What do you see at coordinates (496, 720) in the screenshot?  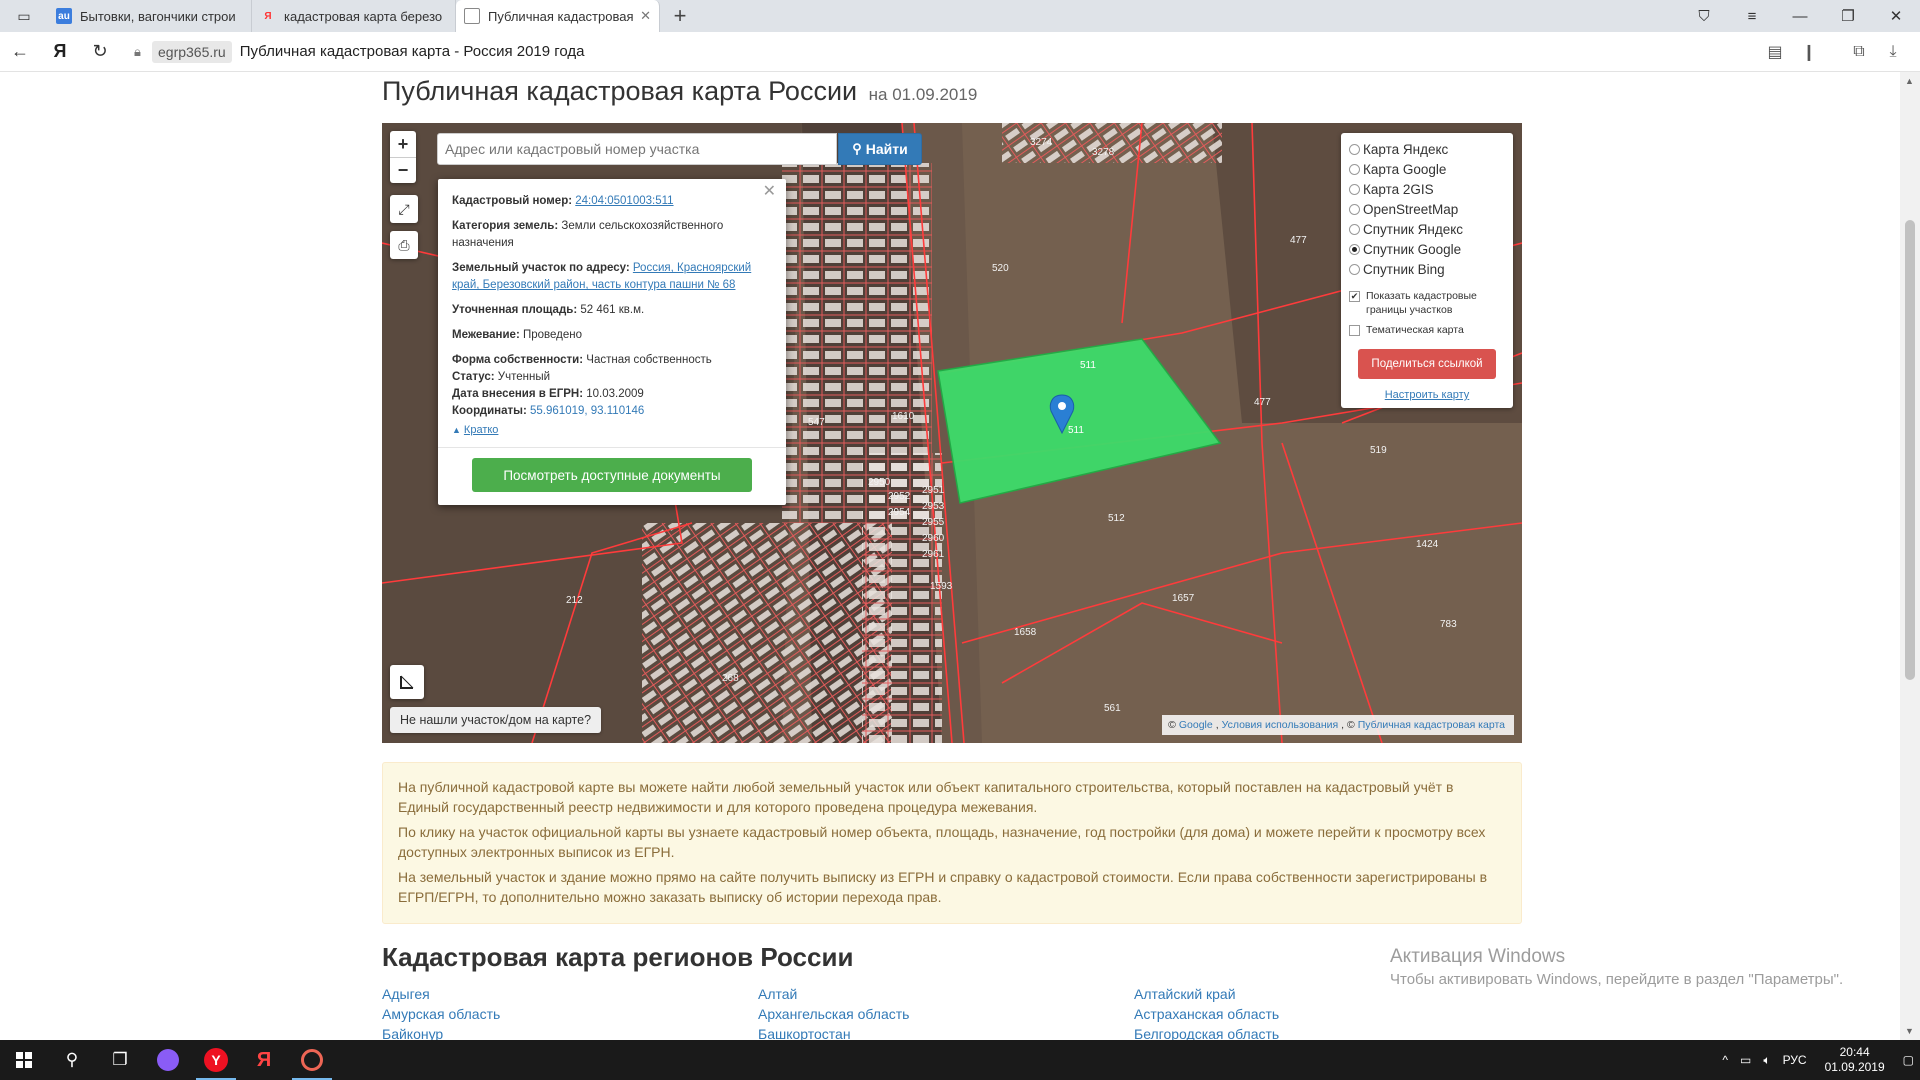 I see `not-found-button: Не нашли участок/дом на карте?` at bounding box center [496, 720].